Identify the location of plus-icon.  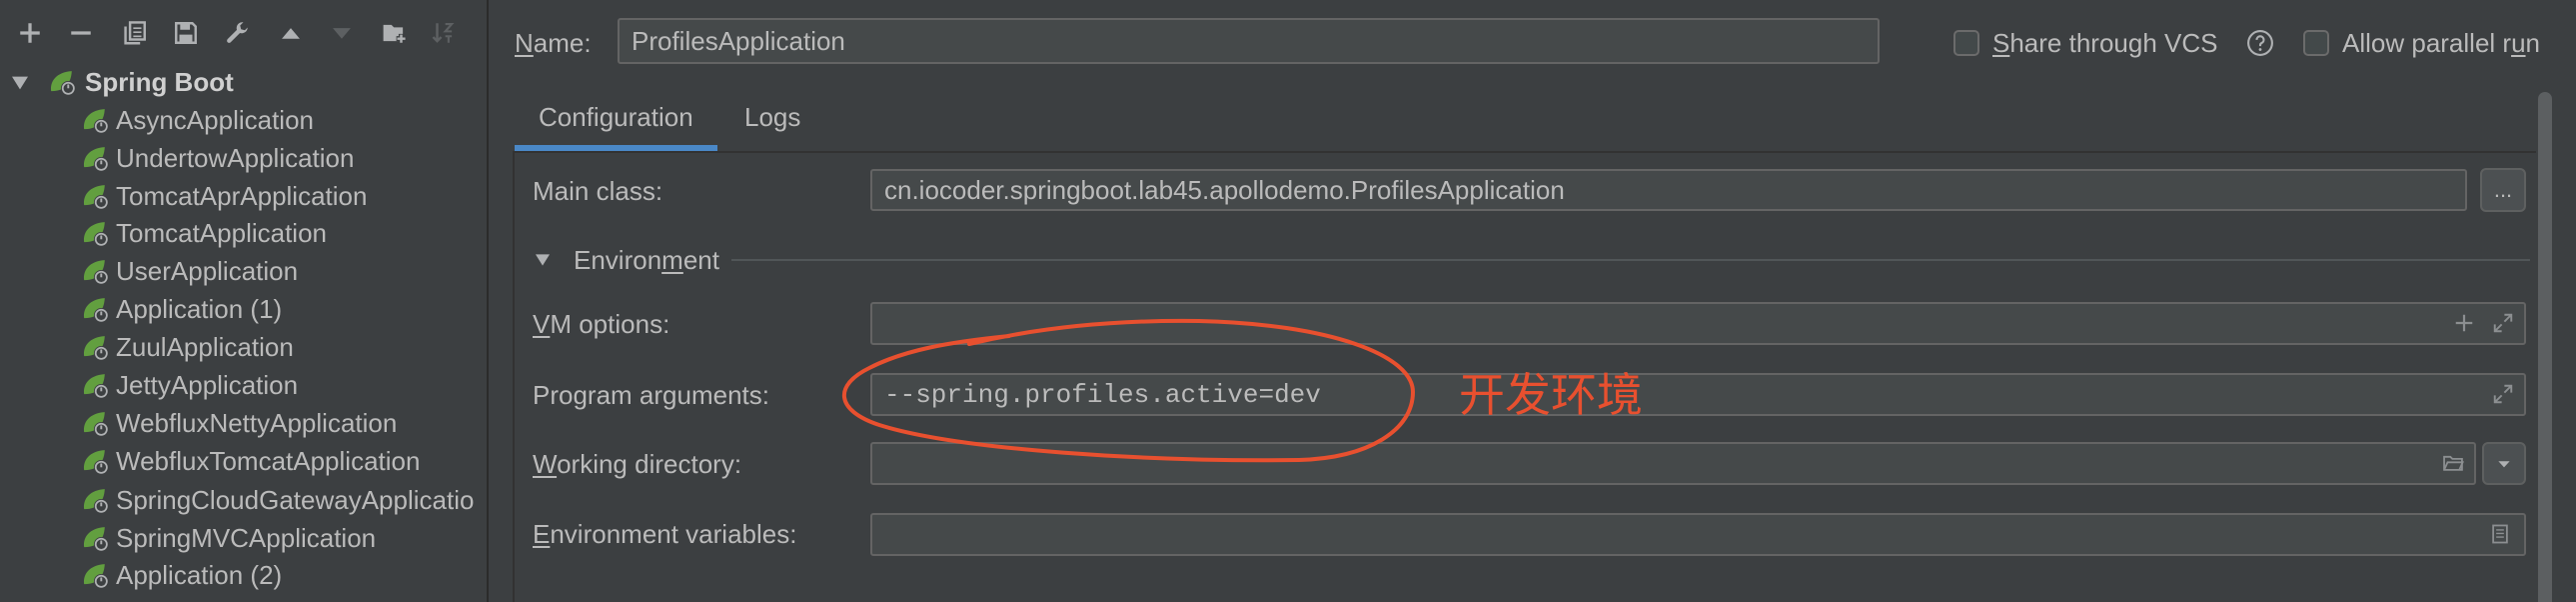
(2464, 323).